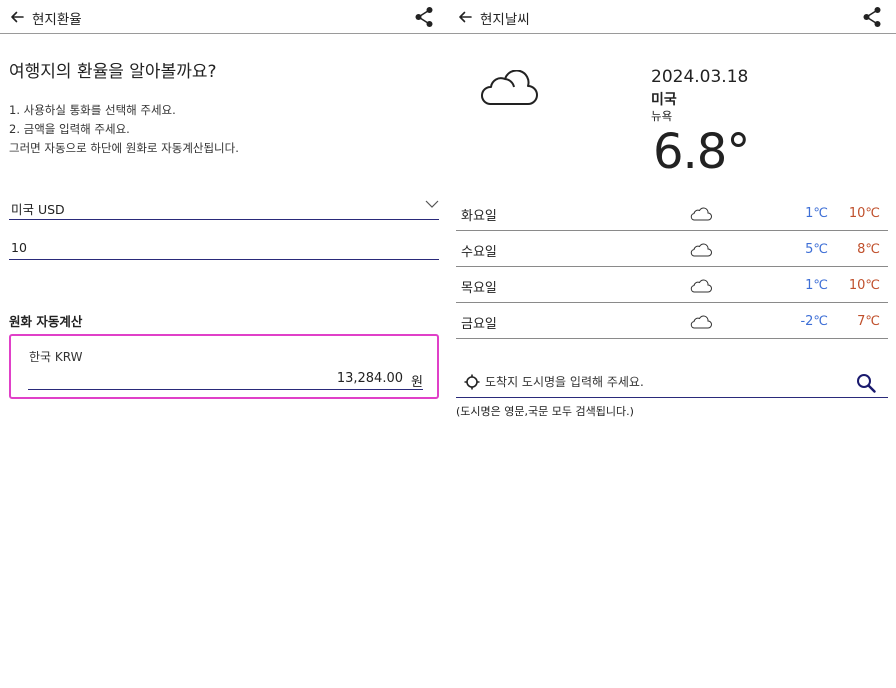 This screenshot has height=688, width=896. What do you see at coordinates (664, 100) in the screenshot?
I see `weather-country: 미국` at bounding box center [664, 100].